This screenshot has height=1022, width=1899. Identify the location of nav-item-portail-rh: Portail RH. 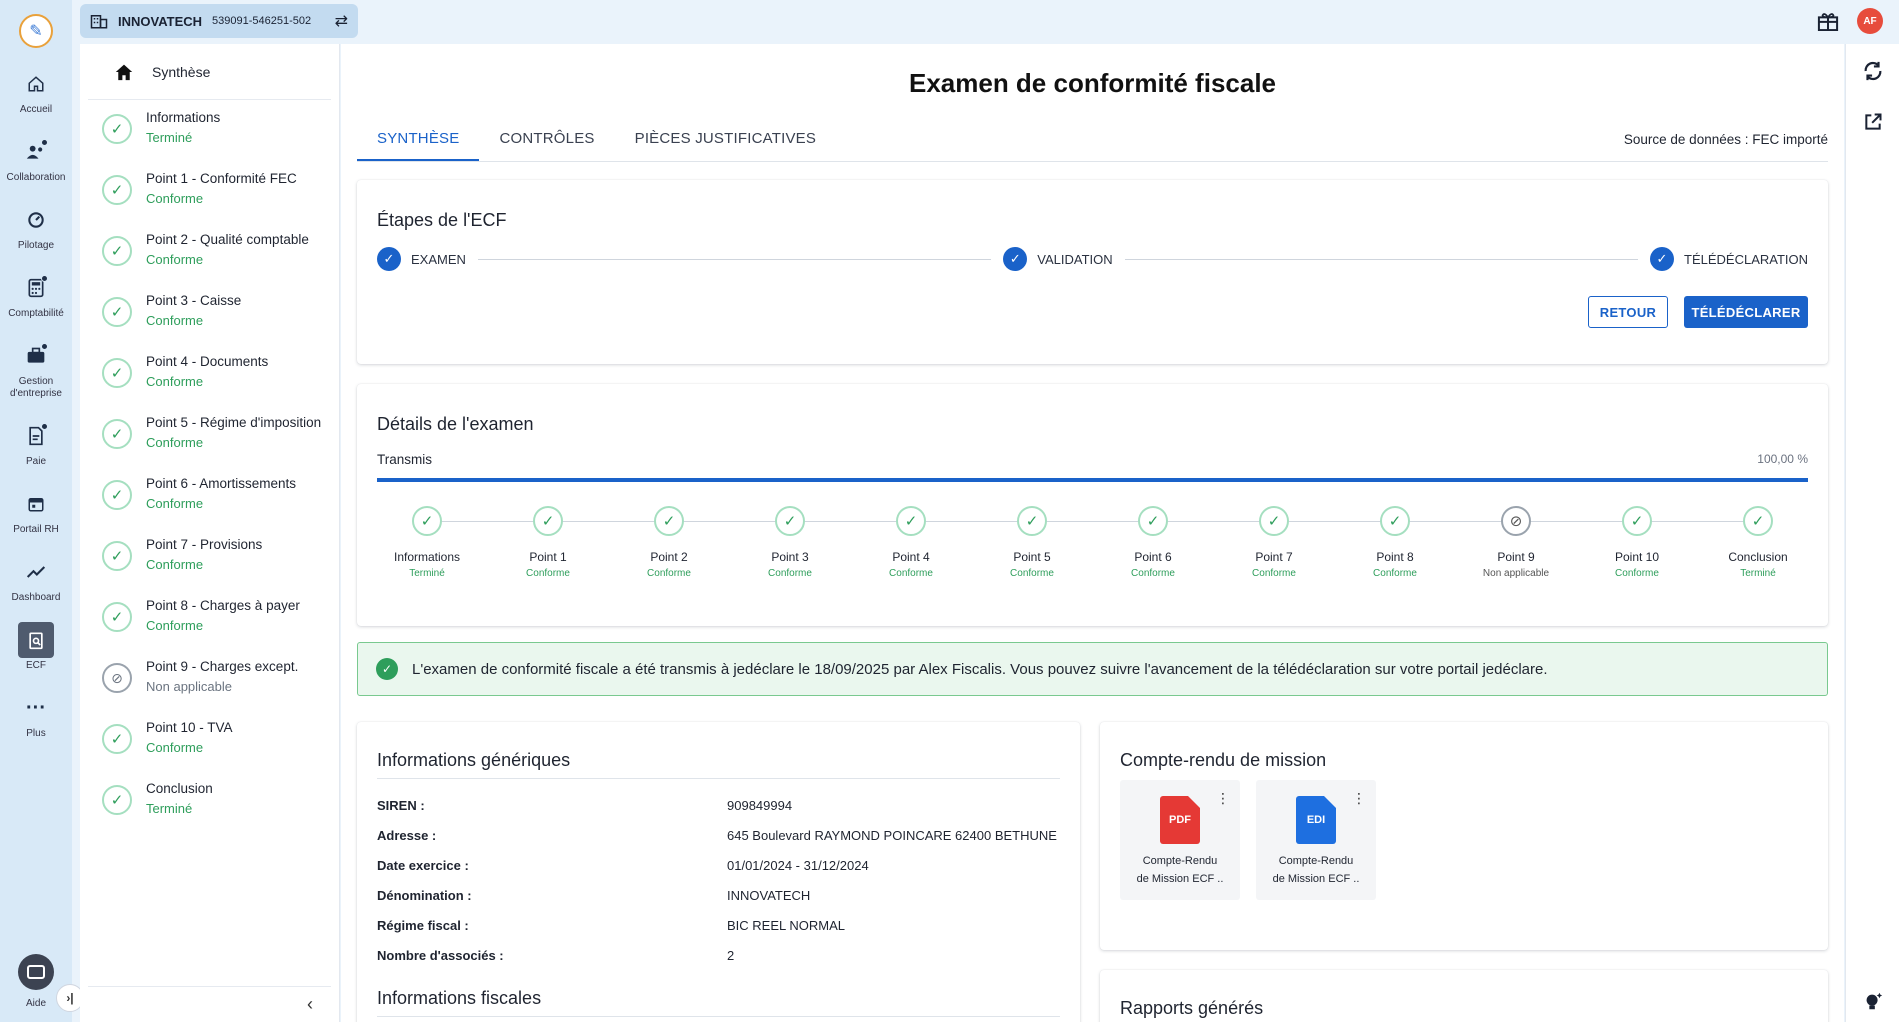
(36, 511).